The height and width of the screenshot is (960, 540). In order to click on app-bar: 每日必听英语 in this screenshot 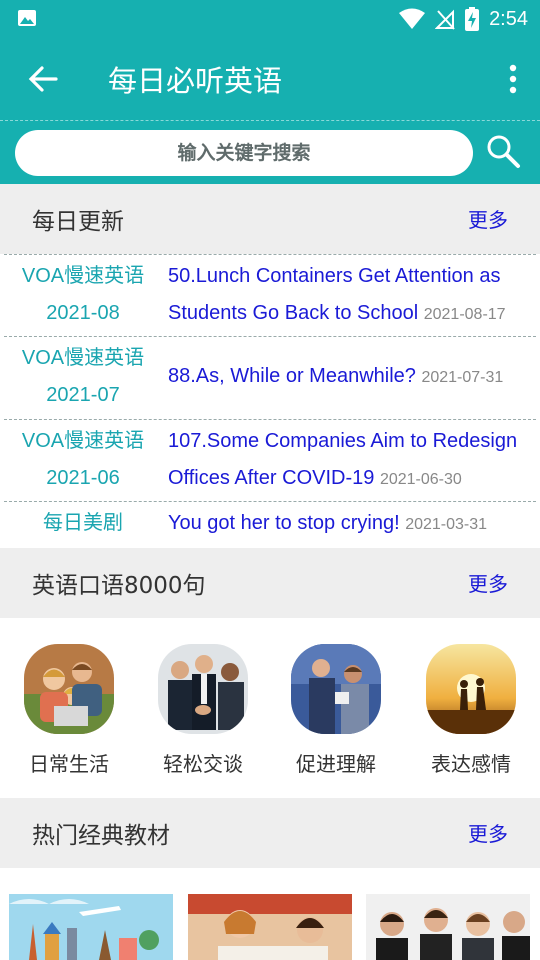, I will do `click(270, 79)`.